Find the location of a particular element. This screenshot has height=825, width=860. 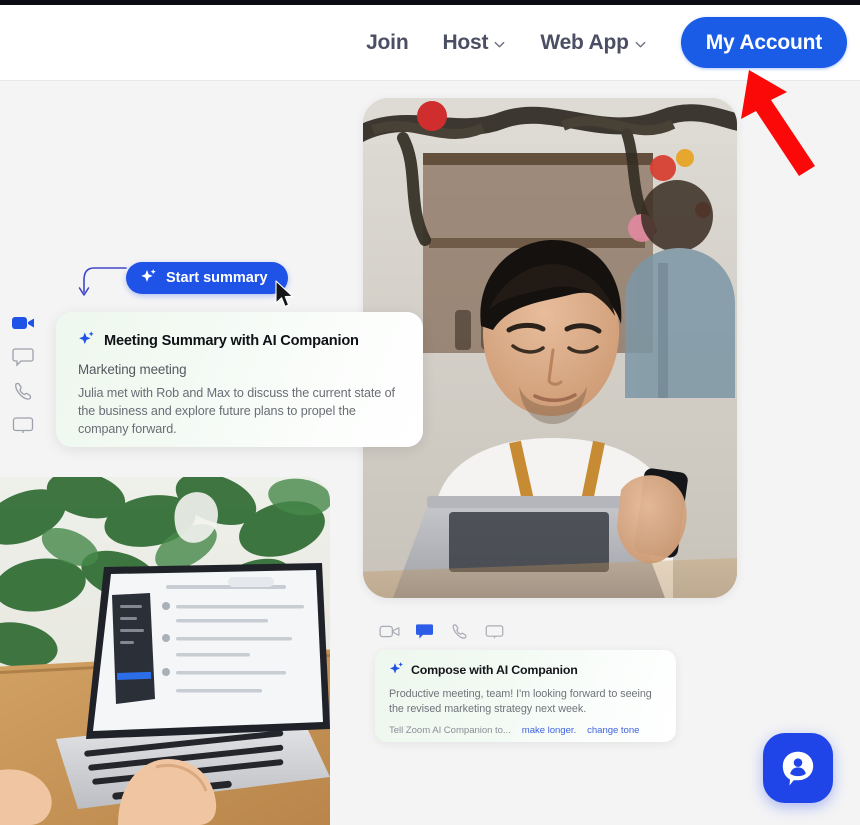

meeting-summary-subtitle: Marketing meeting is located at coordinates (132, 369).